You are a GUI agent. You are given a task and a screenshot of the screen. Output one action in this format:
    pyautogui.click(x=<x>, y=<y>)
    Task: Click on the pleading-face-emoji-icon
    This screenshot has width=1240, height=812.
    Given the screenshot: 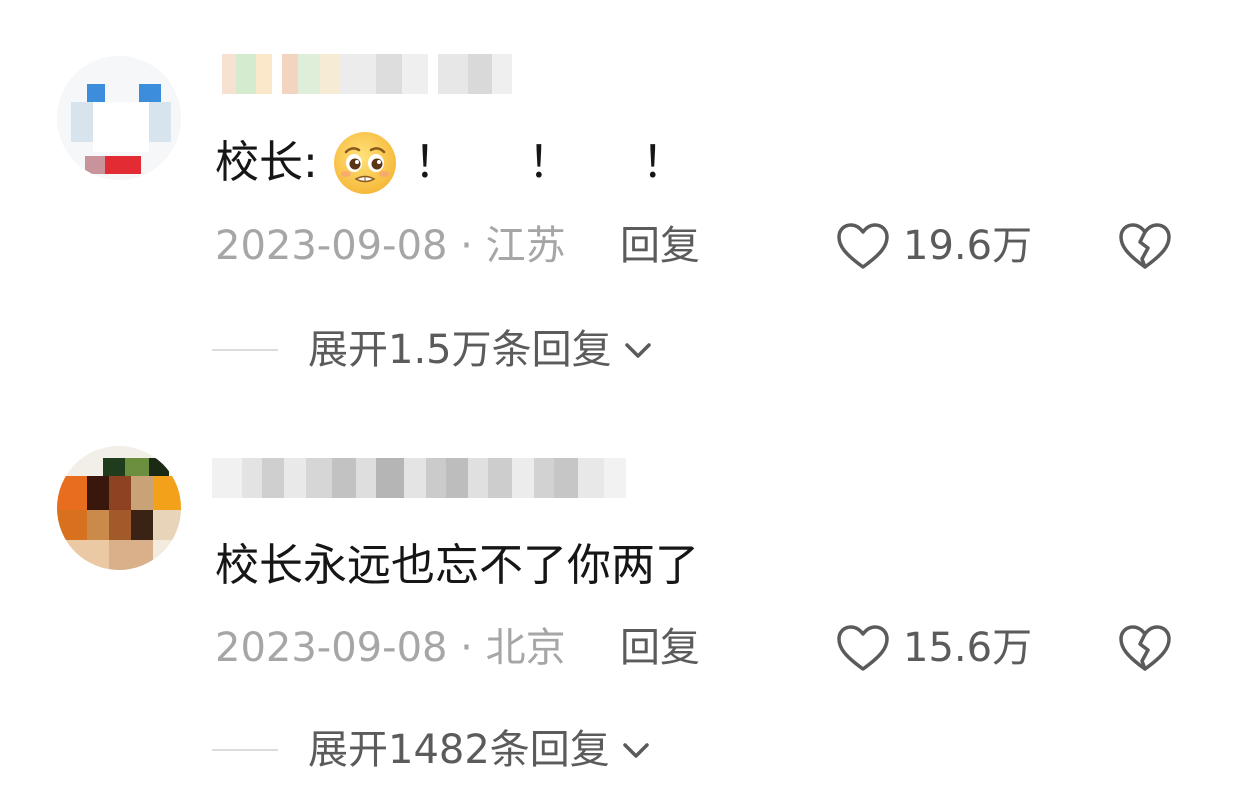 What is the action you would take?
    pyautogui.click(x=364, y=163)
    